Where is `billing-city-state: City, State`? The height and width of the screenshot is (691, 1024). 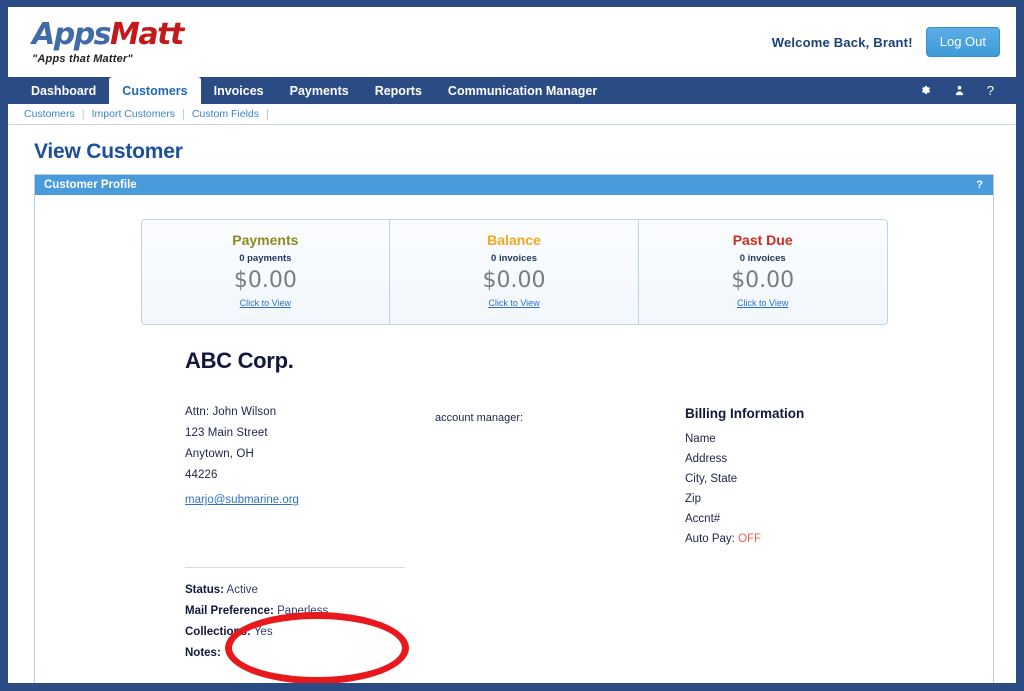
billing-city-state: City, State is located at coordinates (711, 479).